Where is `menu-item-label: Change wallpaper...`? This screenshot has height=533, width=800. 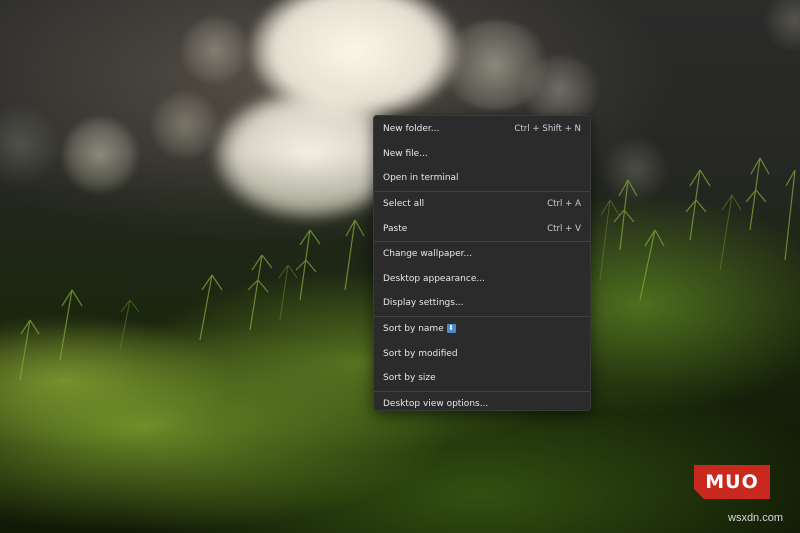
menu-item-label: Change wallpaper... is located at coordinates (428, 254).